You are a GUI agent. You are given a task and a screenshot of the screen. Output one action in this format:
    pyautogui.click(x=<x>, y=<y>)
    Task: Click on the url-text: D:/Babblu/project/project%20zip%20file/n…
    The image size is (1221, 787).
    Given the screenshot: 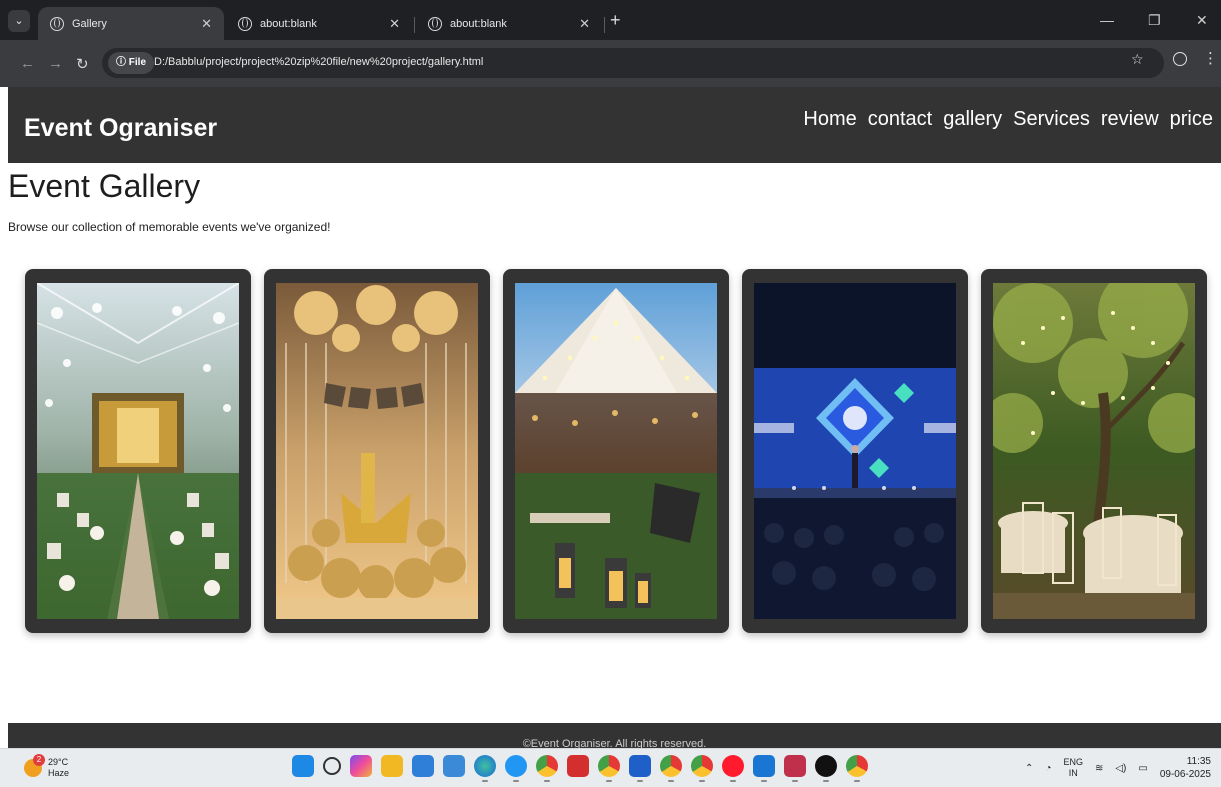 What is the action you would take?
    pyautogui.click(x=319, y=62)
    